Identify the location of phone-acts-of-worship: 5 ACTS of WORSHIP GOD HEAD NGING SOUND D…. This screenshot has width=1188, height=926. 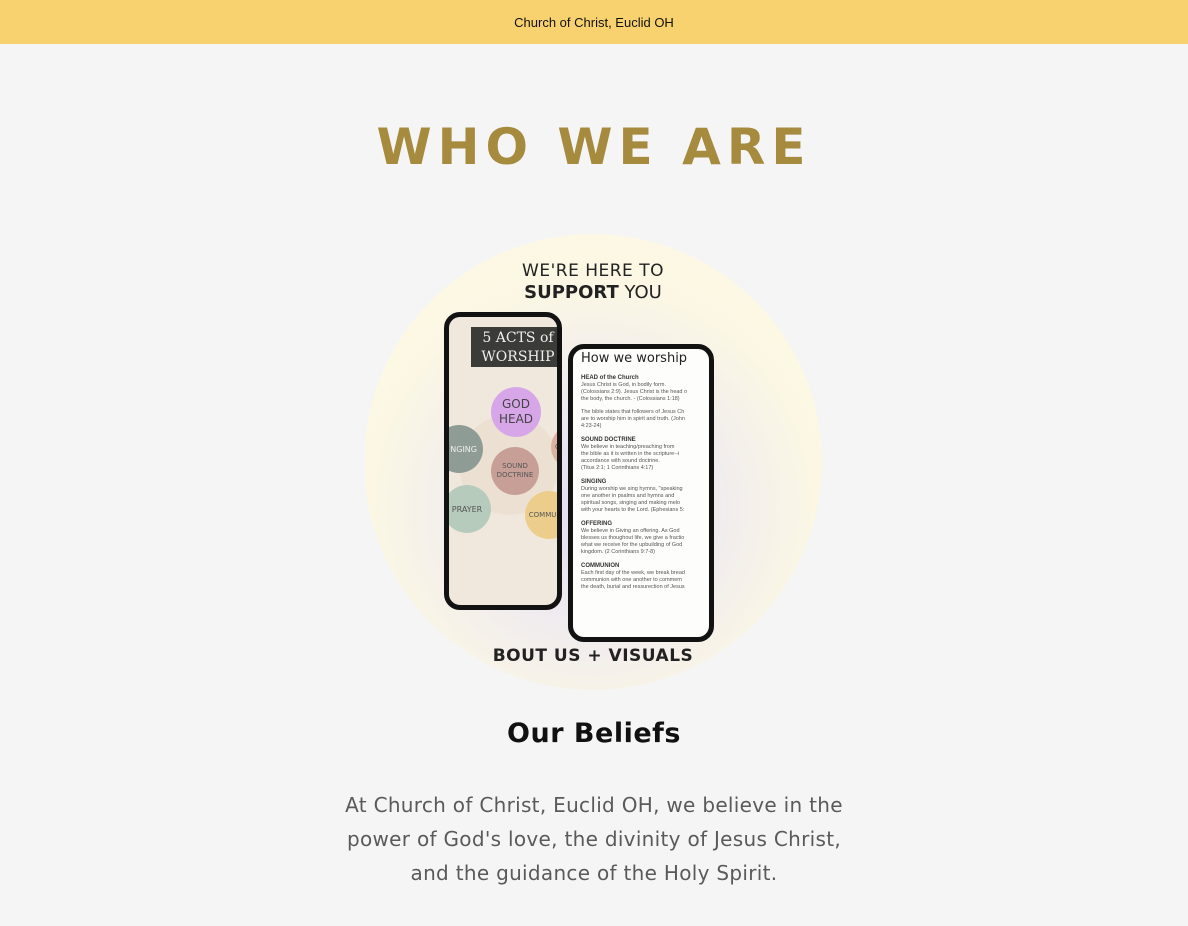
(503, 461).